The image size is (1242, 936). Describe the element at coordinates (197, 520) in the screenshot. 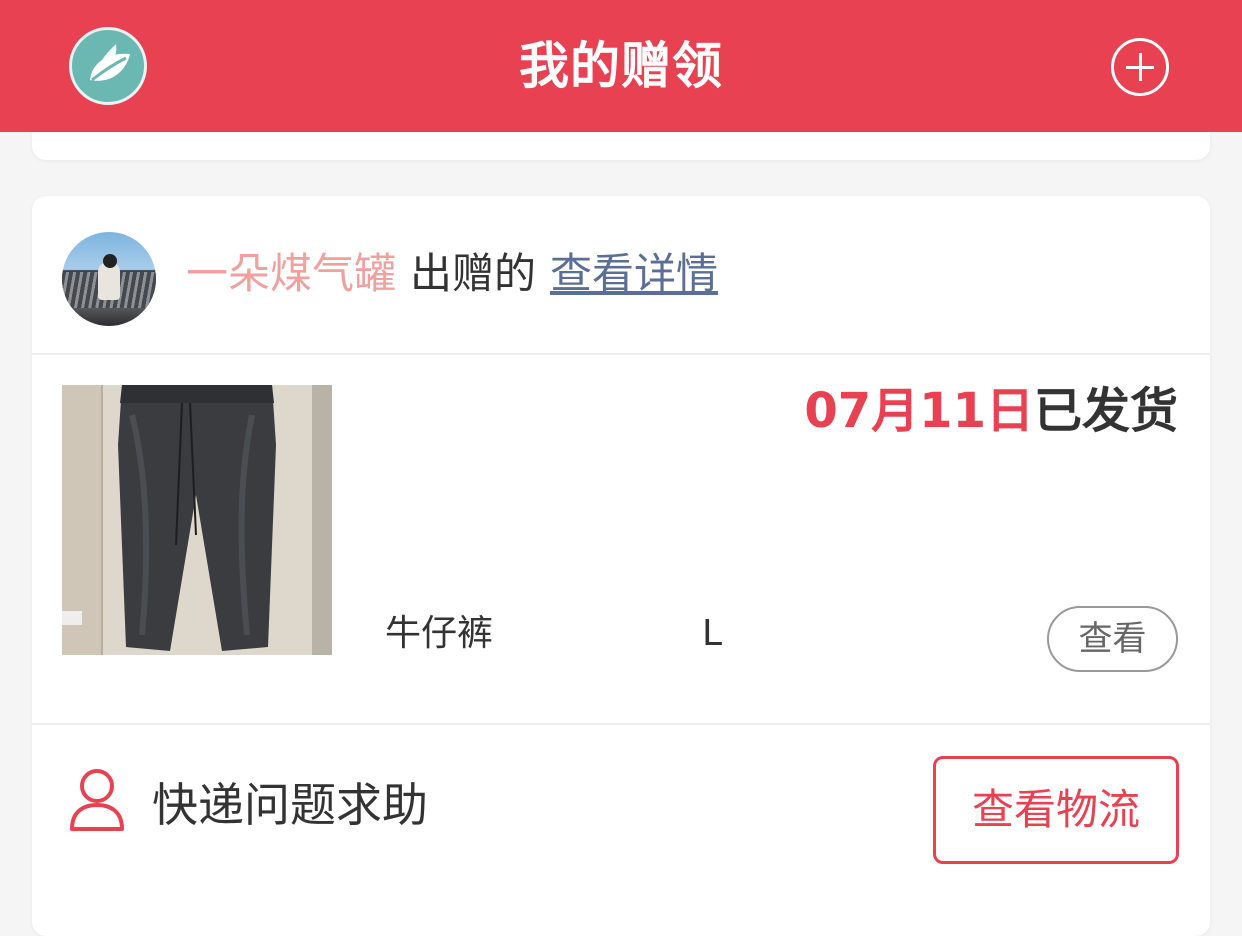

I see `item-photo` at that location.